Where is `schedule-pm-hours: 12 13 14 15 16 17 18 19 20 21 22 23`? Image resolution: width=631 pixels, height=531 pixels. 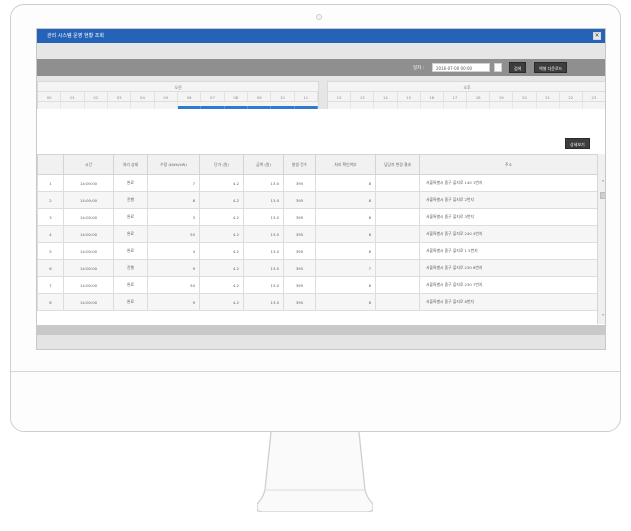
schedule-pm-hours: 12 13 14 15 16 17 18 19 20 21 22 23 is located at coordinates (466, 97).